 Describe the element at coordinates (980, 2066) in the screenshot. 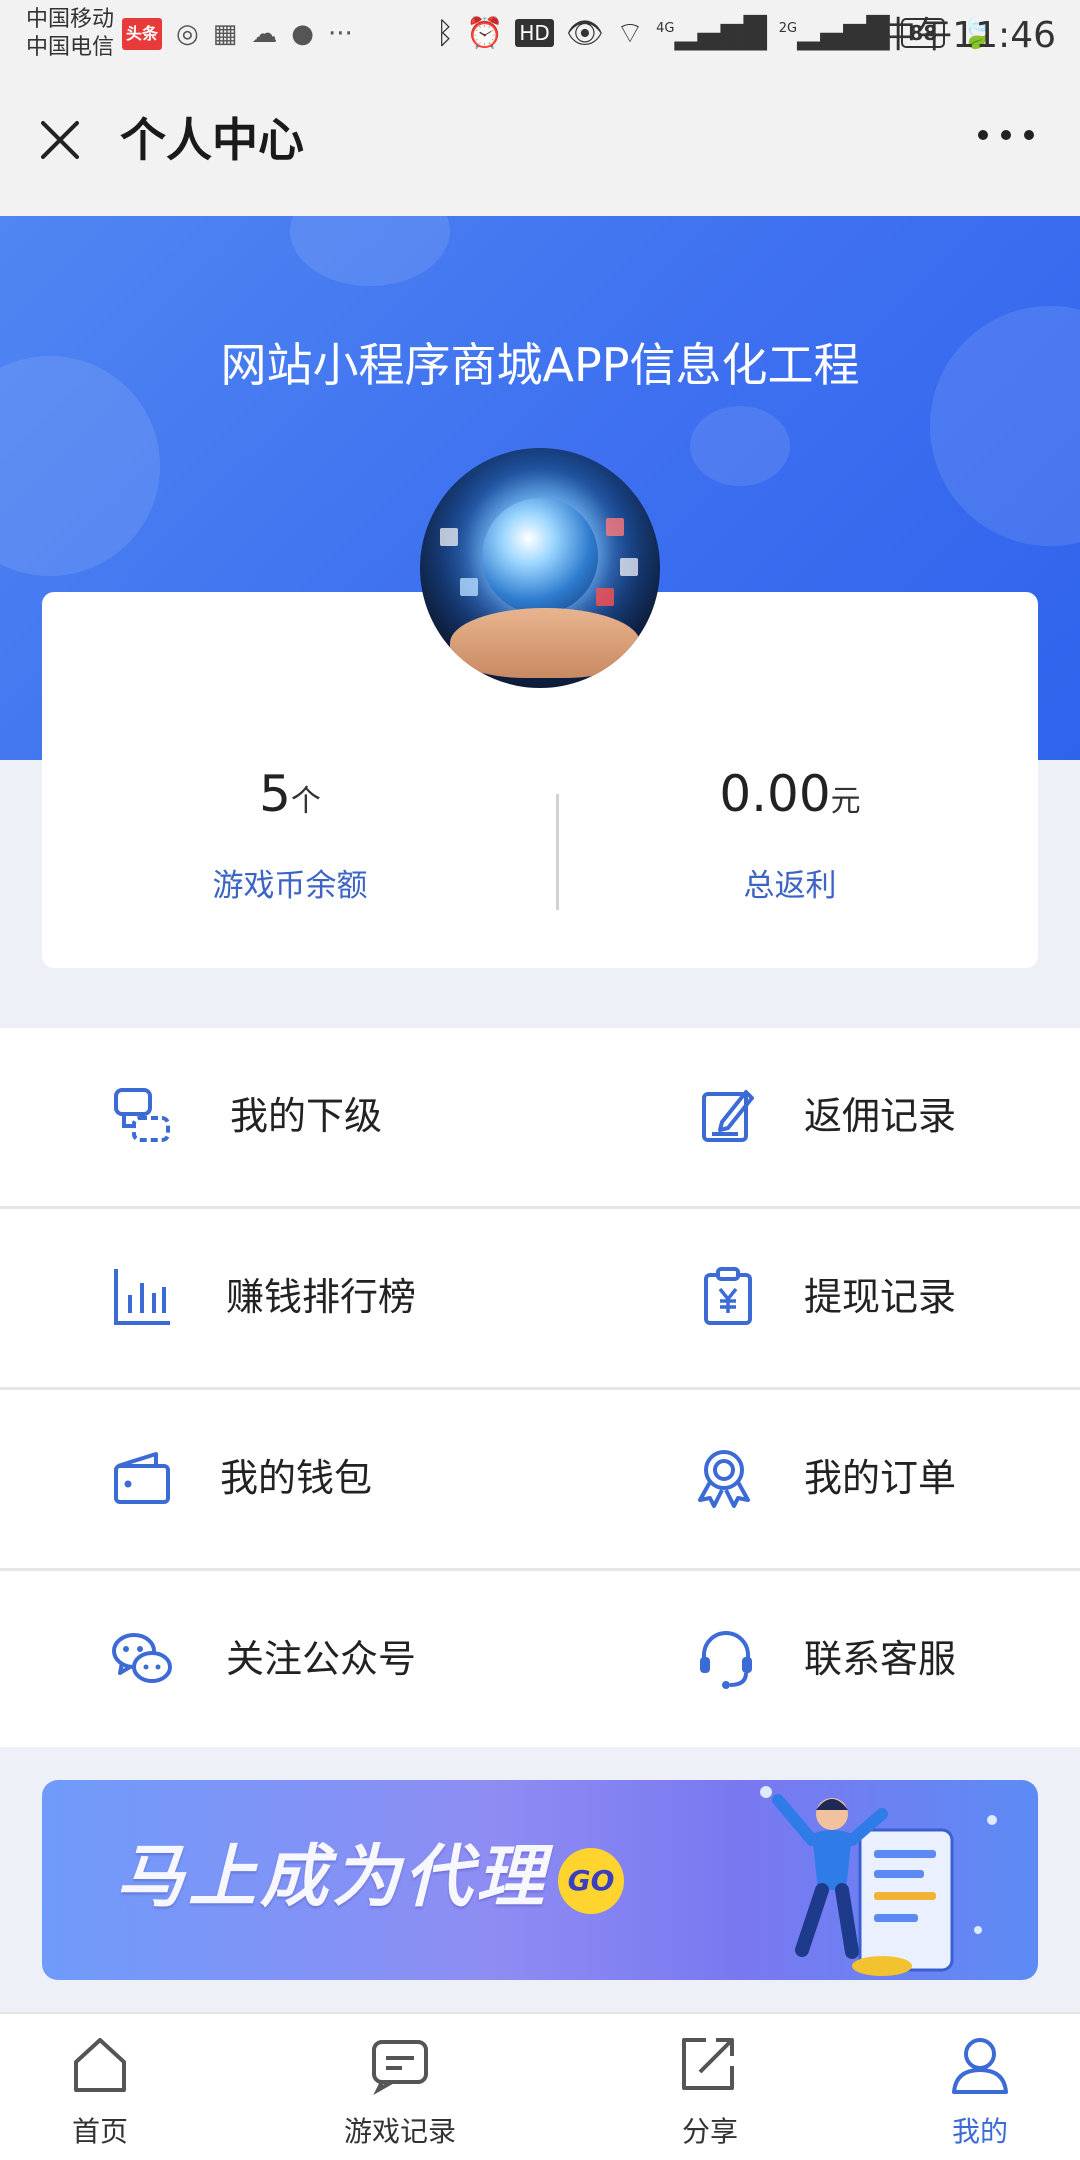

I see `profile-icon` at that location.